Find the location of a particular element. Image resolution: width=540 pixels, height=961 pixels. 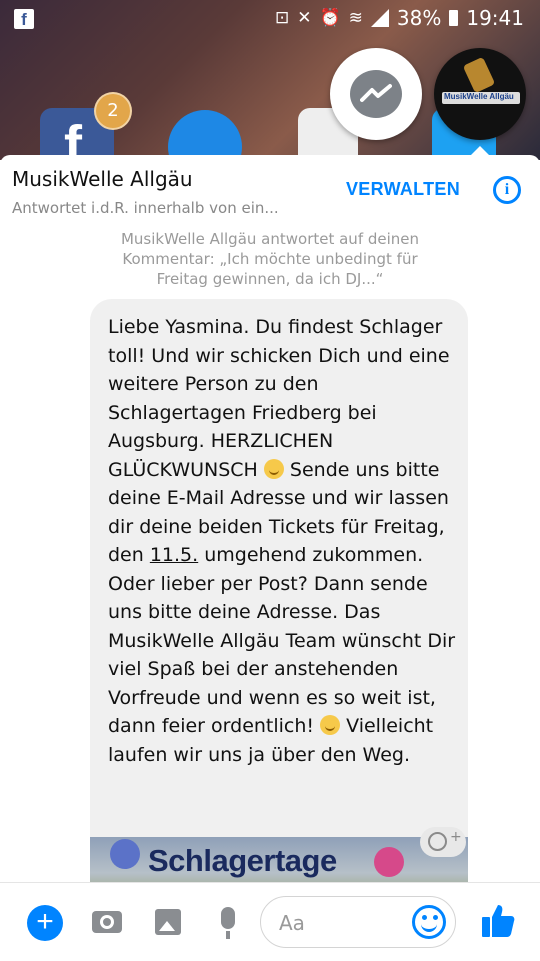

notification-badge: 2 is located at coordinates (113, 111).